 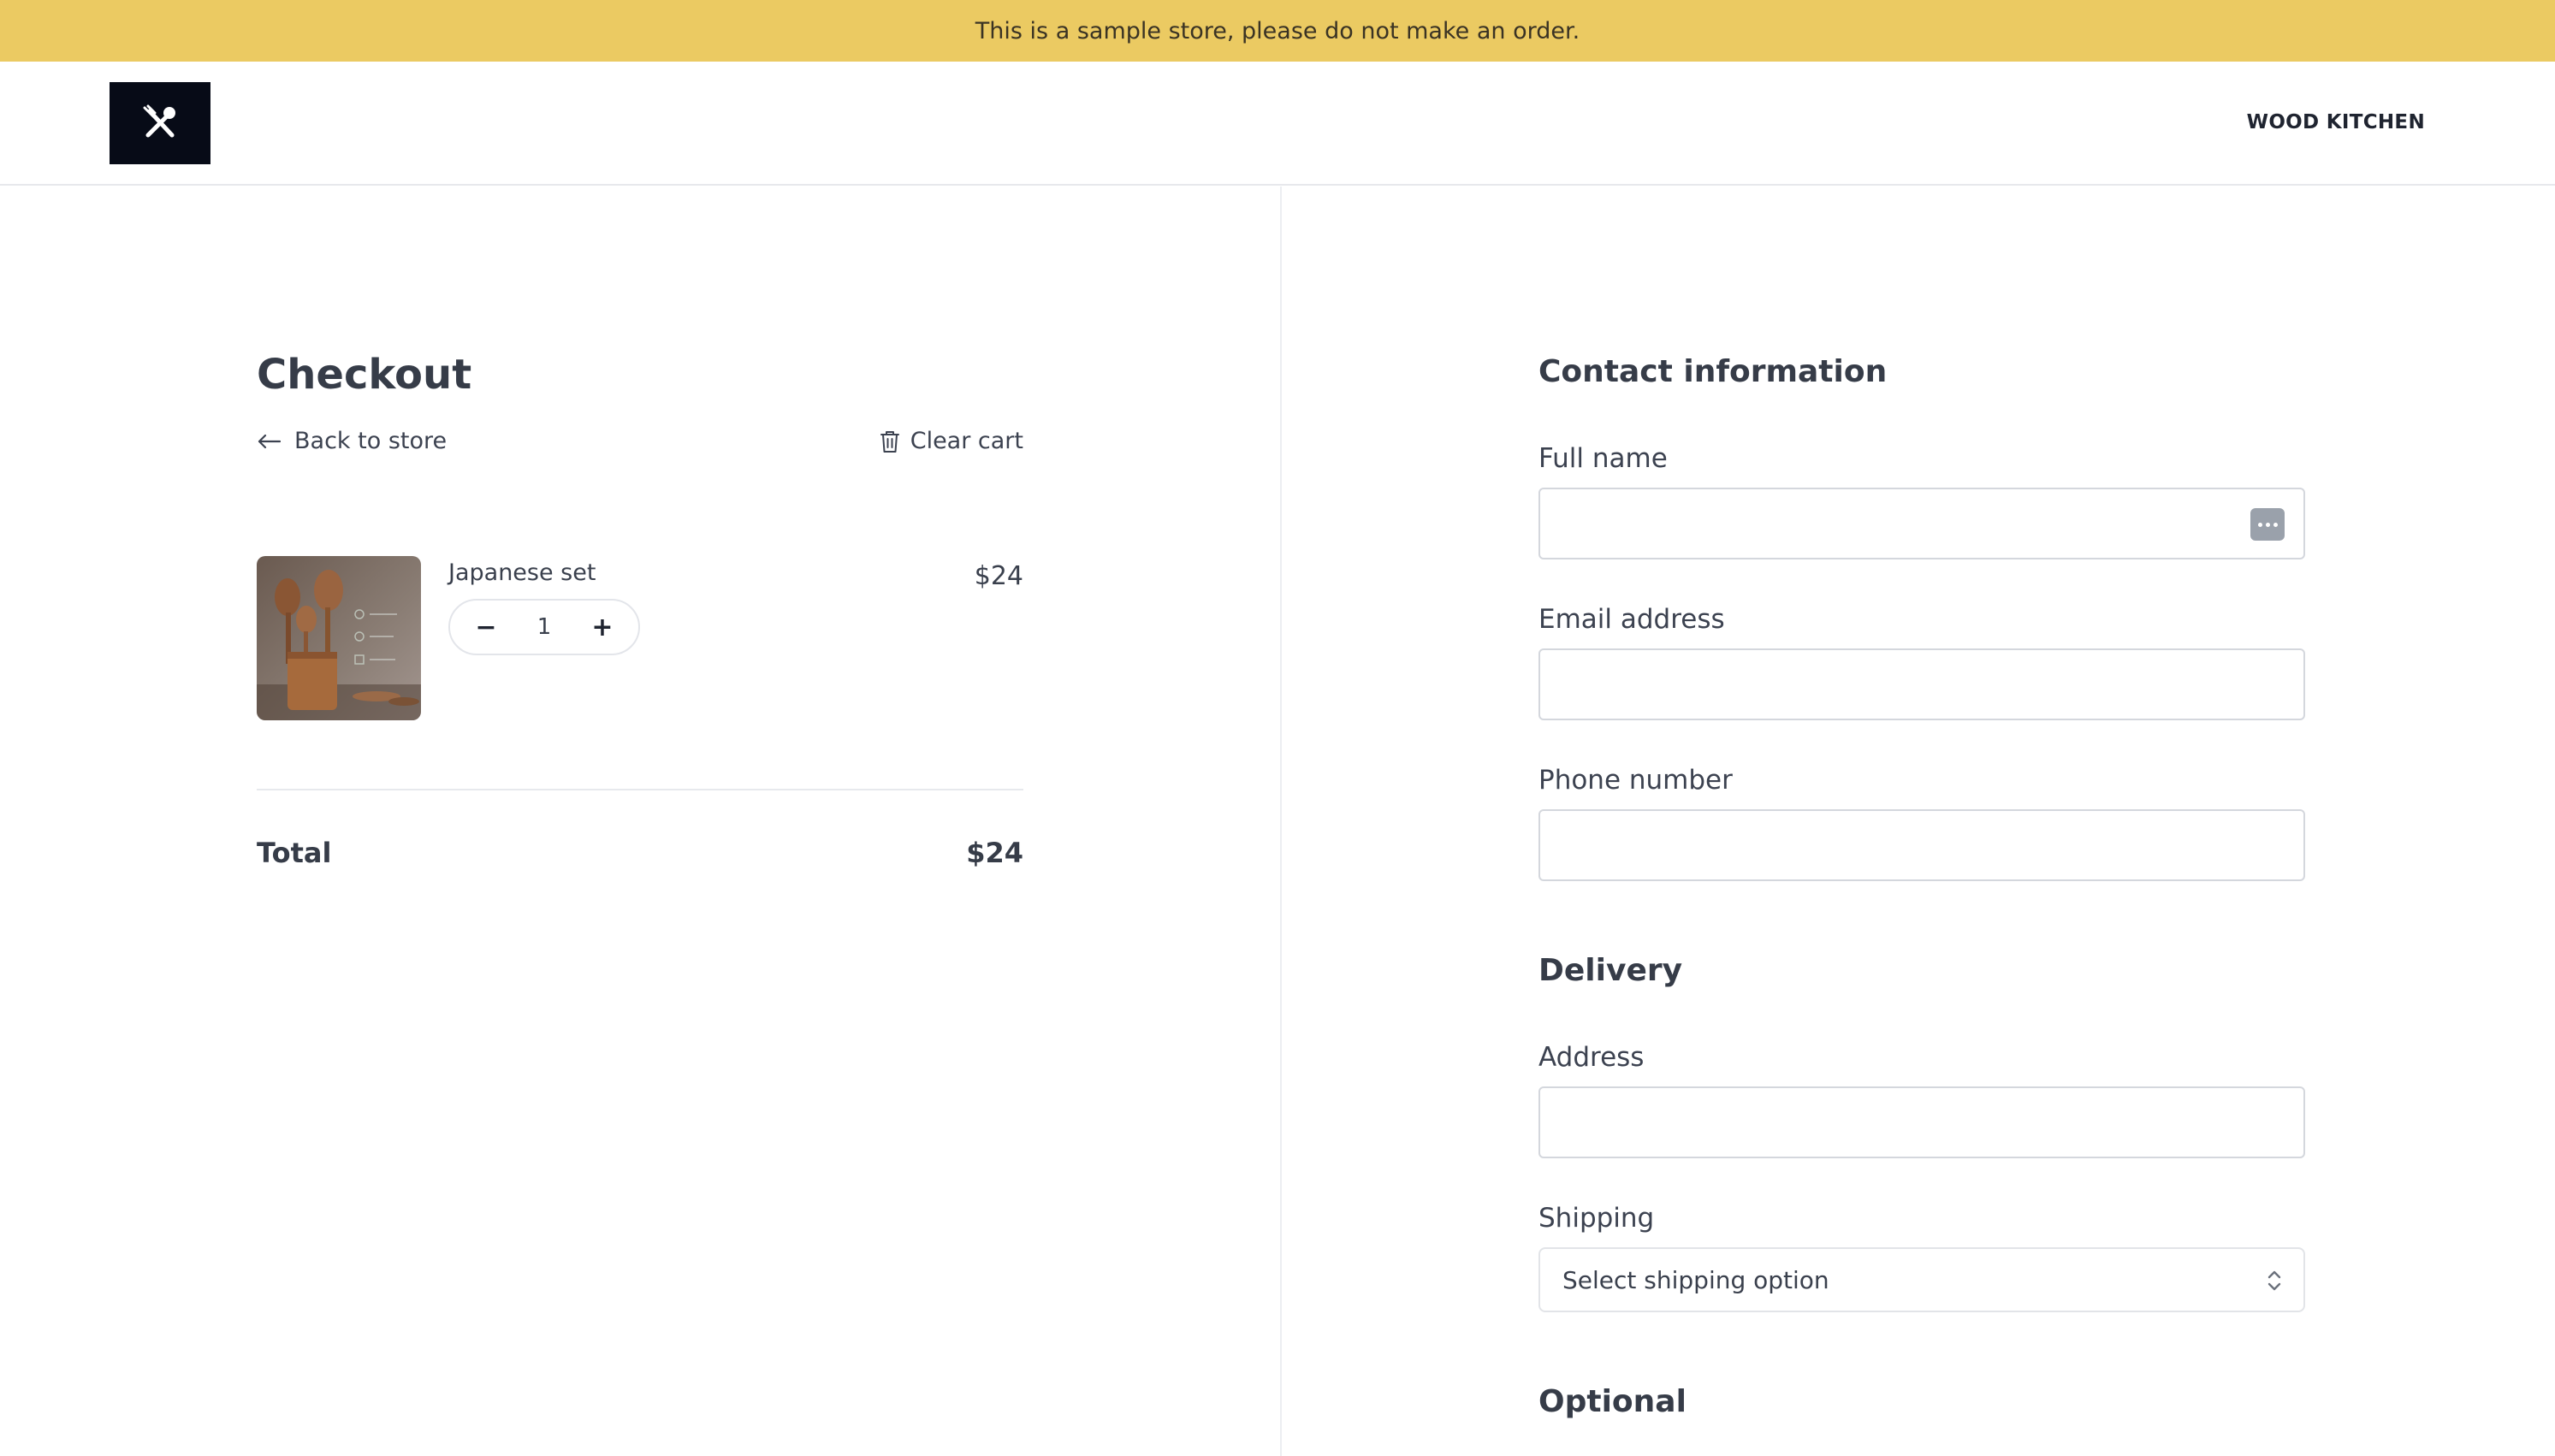 What do you see at coordinates (640, 789) in the screenshot?
I see `summary-divider` at bounding box center [640, 789].